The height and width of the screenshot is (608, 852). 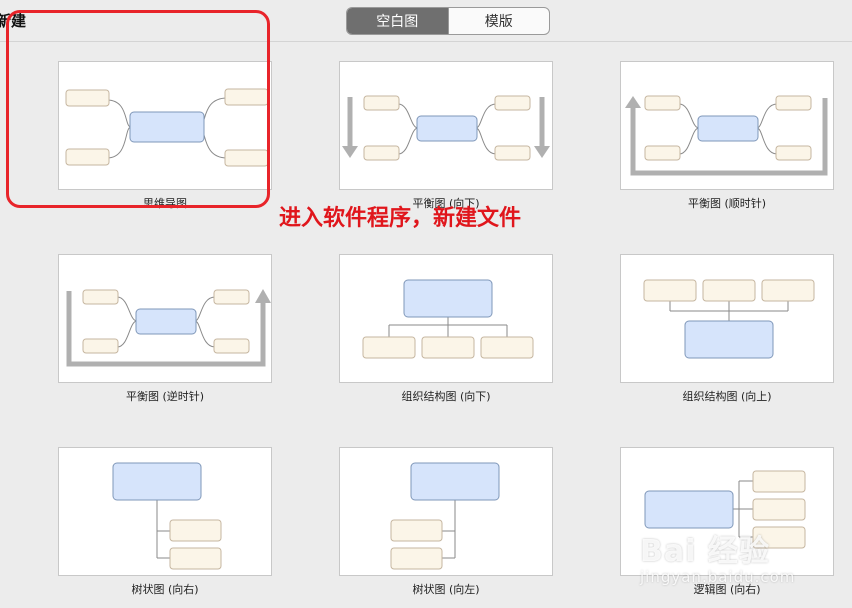 I want to click on highlight-box, so click(x=138, y=109).